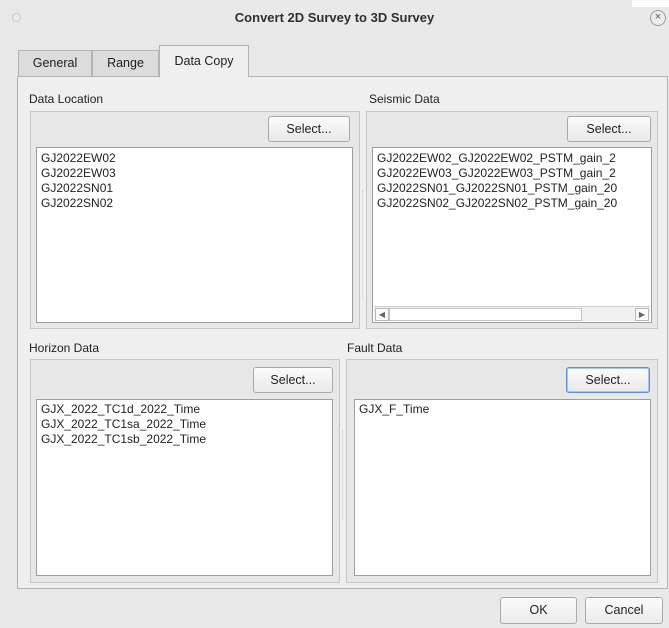  What do you see at coordinates (78, 173) in the screenshot?
I see `list-item: GJ2022EW03` at bounding box center [78, 173].